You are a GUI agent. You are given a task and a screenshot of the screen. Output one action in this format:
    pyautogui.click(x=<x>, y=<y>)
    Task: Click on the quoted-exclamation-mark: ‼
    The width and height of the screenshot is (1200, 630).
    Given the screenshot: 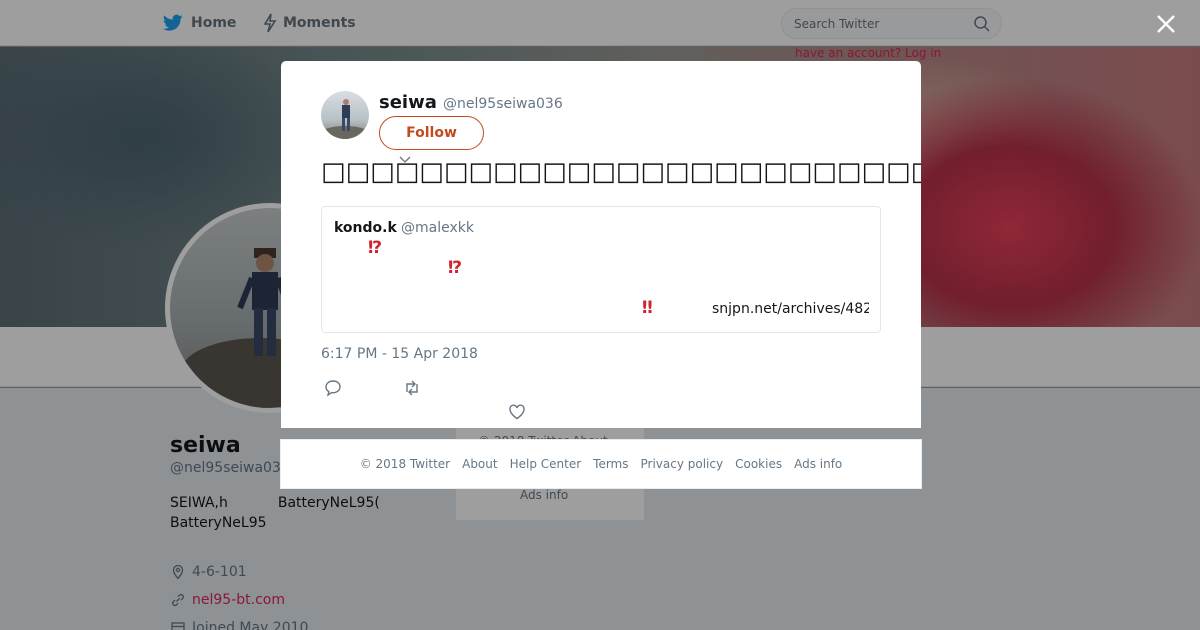 What is the action you would take?
    pyautogui.click(x=647, y=308)
    